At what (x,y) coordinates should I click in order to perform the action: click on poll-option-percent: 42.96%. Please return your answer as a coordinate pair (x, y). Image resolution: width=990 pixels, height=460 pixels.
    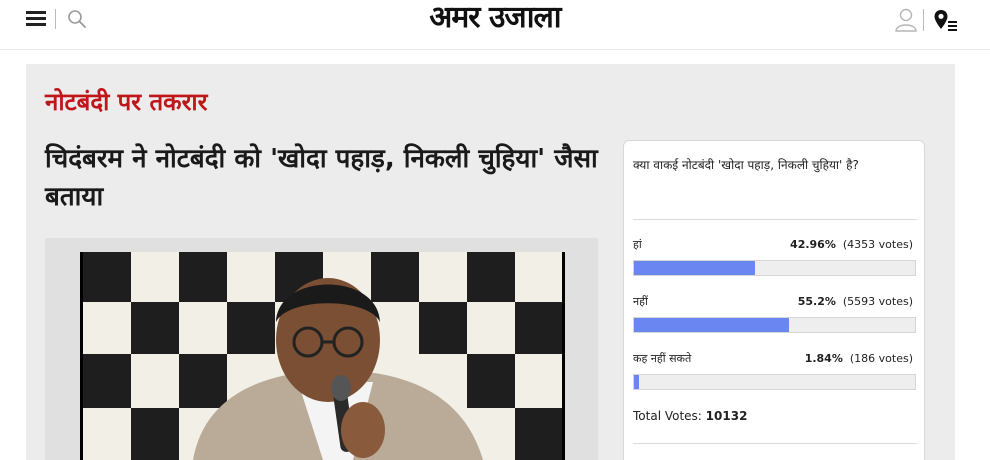
    Looking at the image, I should click on (813, 244).